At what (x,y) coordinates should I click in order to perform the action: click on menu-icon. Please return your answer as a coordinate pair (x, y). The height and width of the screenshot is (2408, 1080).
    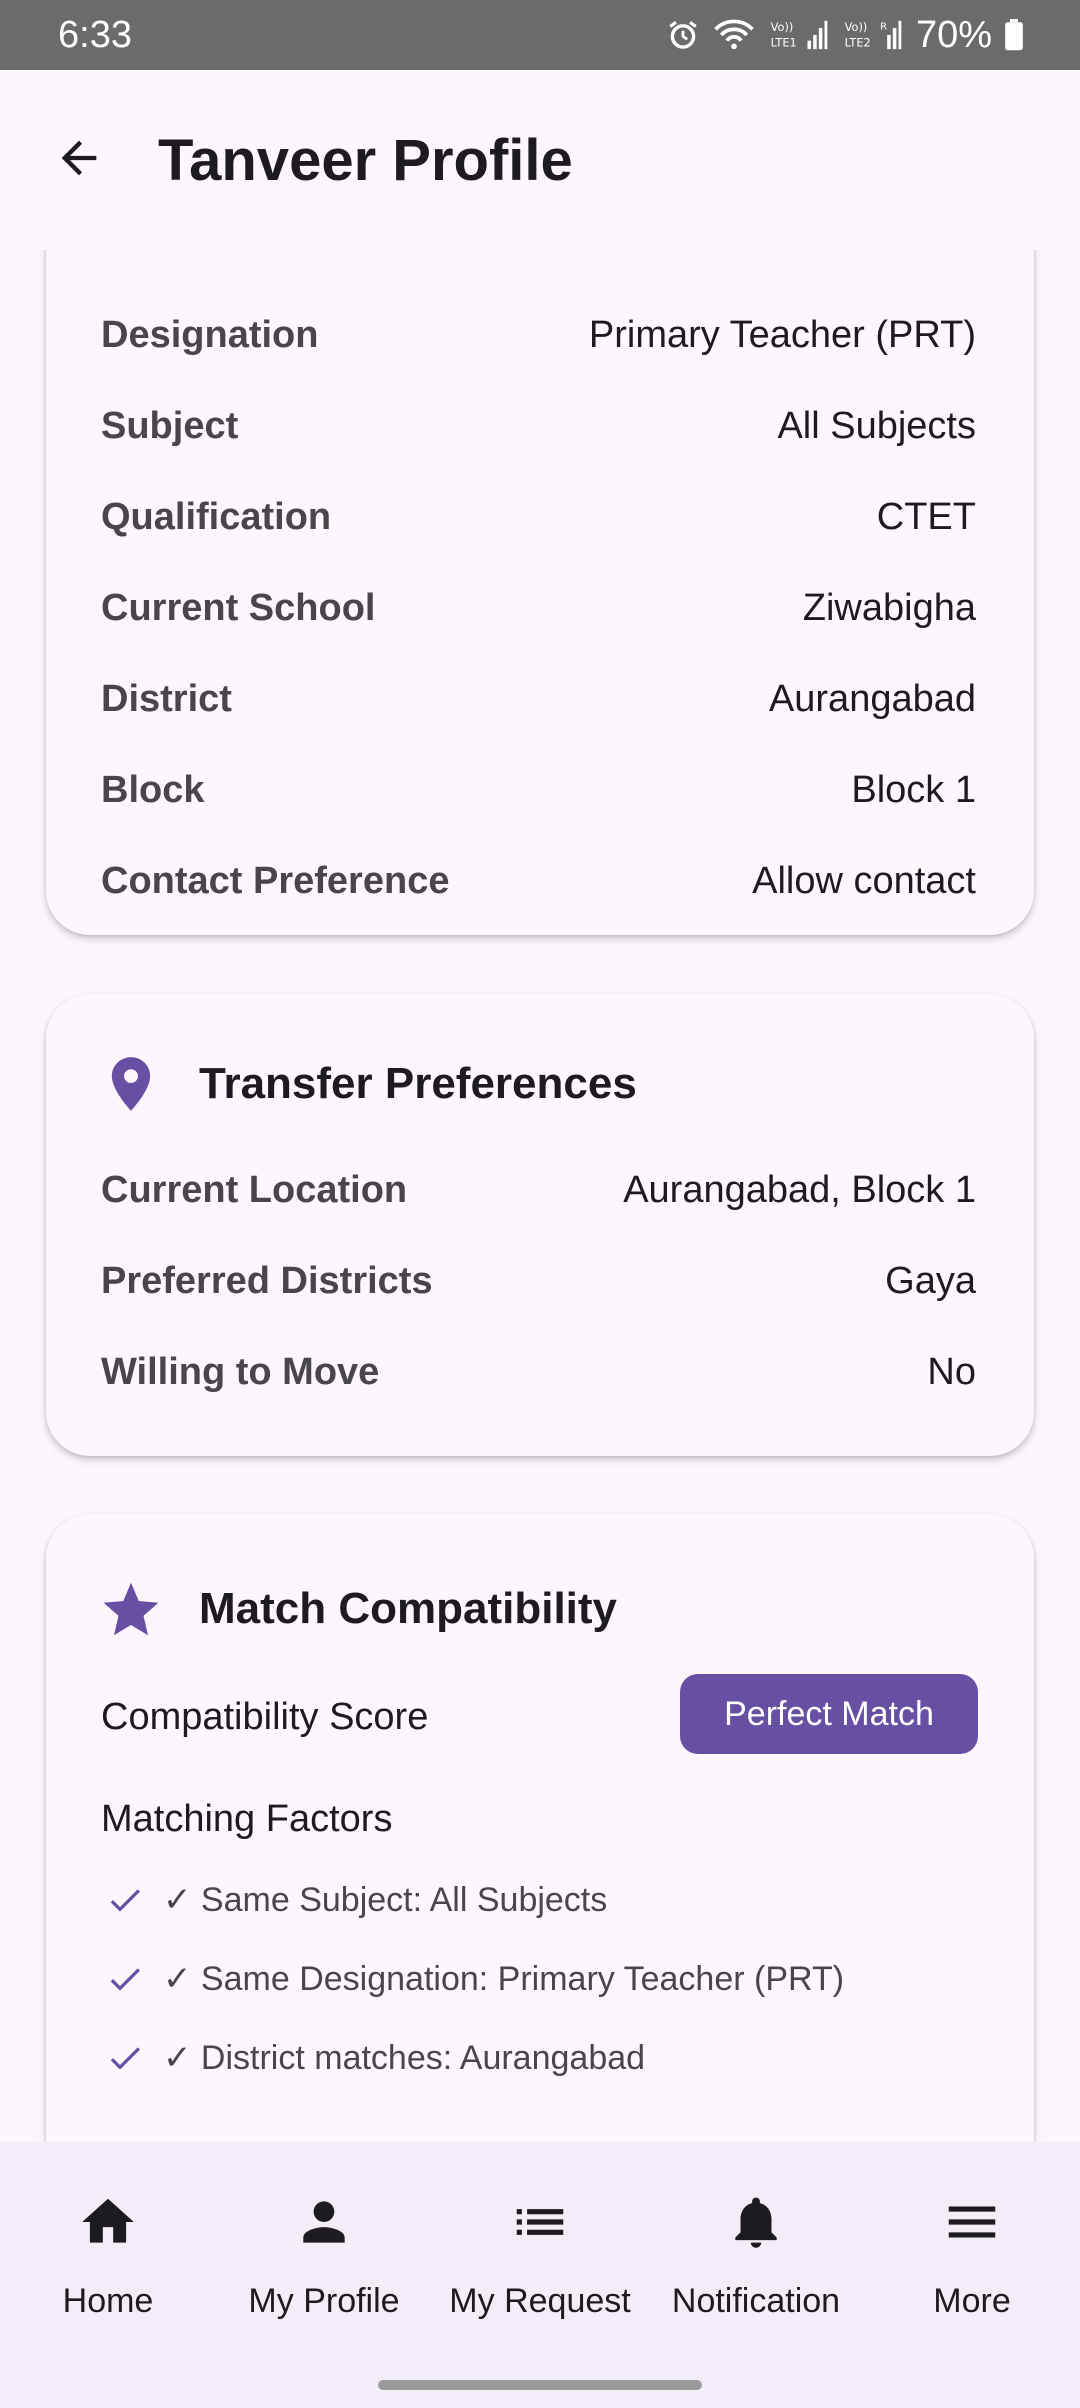
    Looking at the image, I should click on (972, 2222).